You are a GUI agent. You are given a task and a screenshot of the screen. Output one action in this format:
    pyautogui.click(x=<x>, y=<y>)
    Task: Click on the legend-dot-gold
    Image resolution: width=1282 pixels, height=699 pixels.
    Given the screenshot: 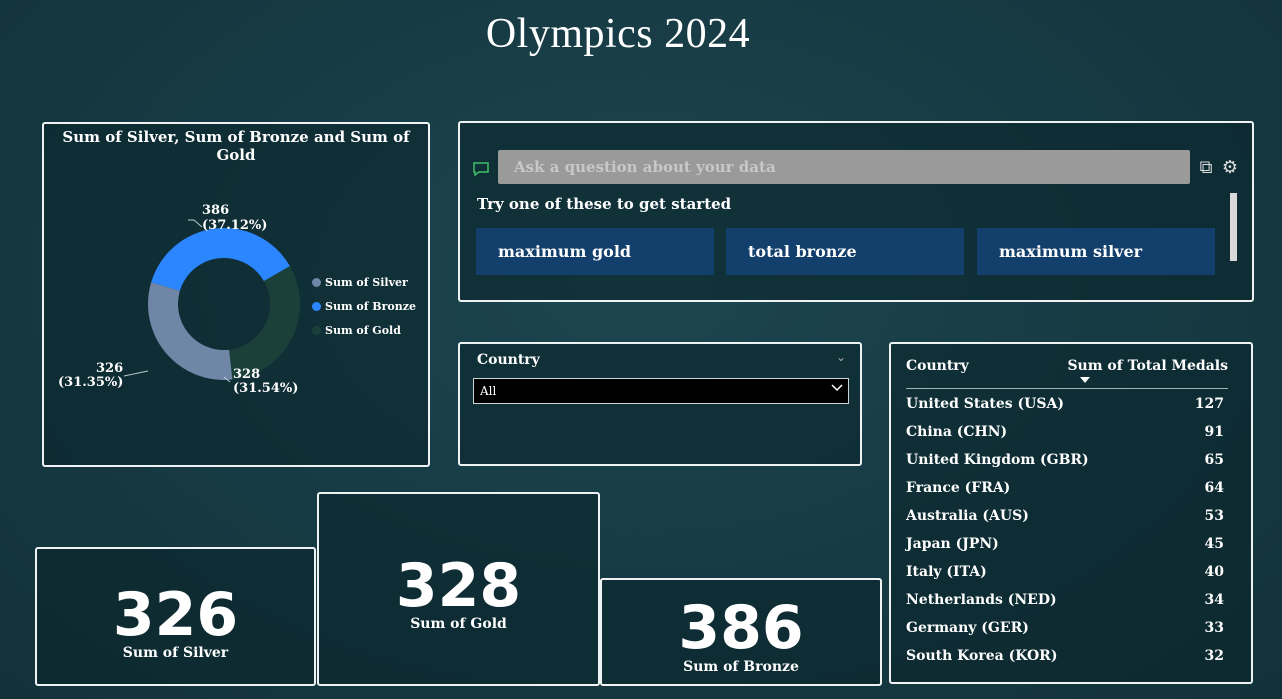 What is the action you would take?
    pyautogui.click(x=316, y=330)
    